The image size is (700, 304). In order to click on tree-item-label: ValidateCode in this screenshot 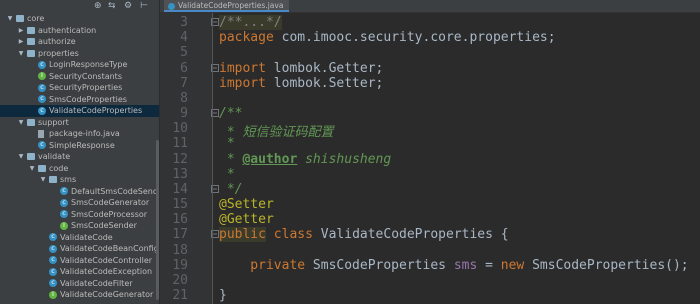, I will do `click(86, 237)`.